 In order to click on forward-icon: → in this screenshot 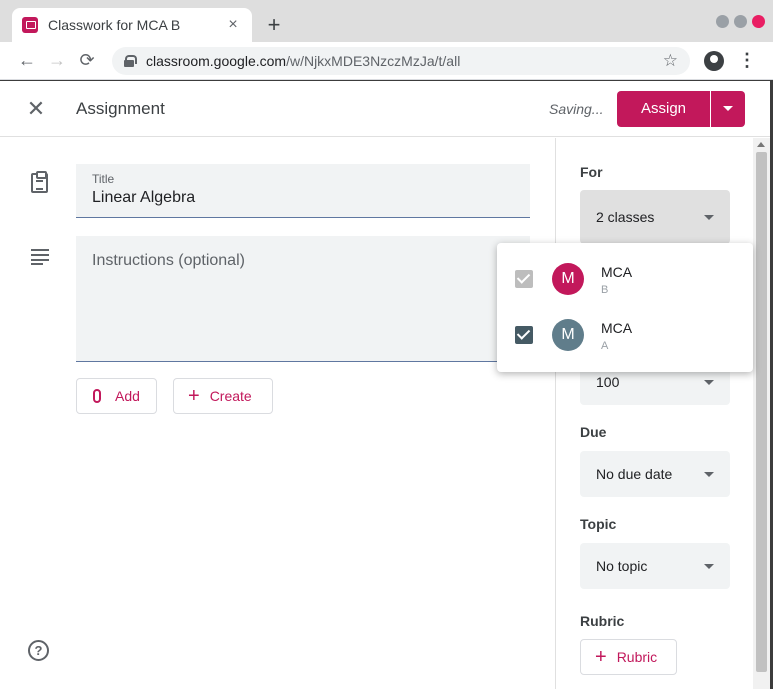, I will do `click(57, 60)`.